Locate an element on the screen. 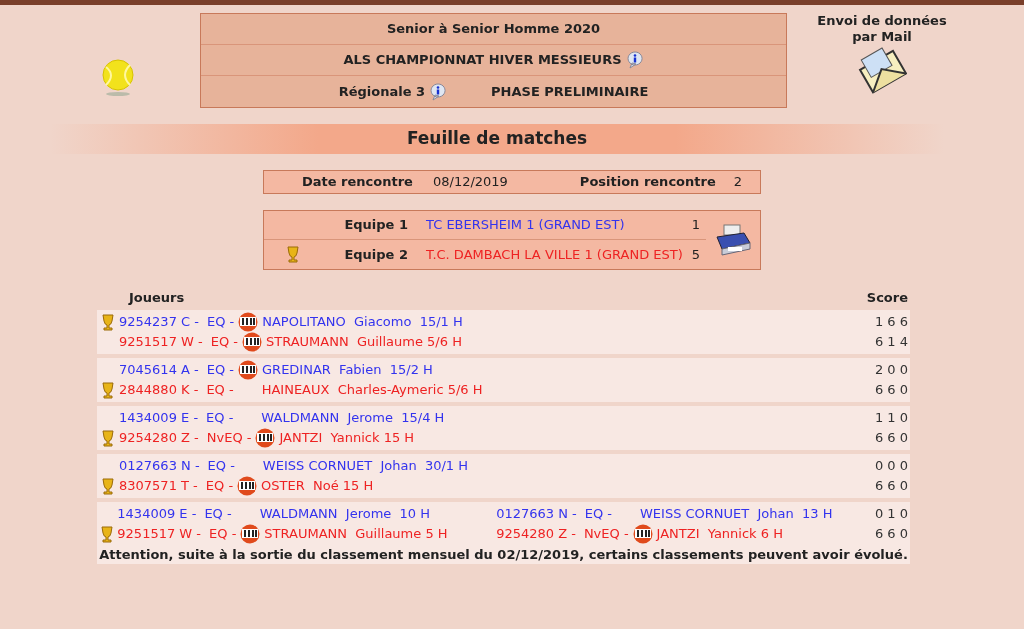  set-scores: 1 6 6 is located at coordinates (891, 322).